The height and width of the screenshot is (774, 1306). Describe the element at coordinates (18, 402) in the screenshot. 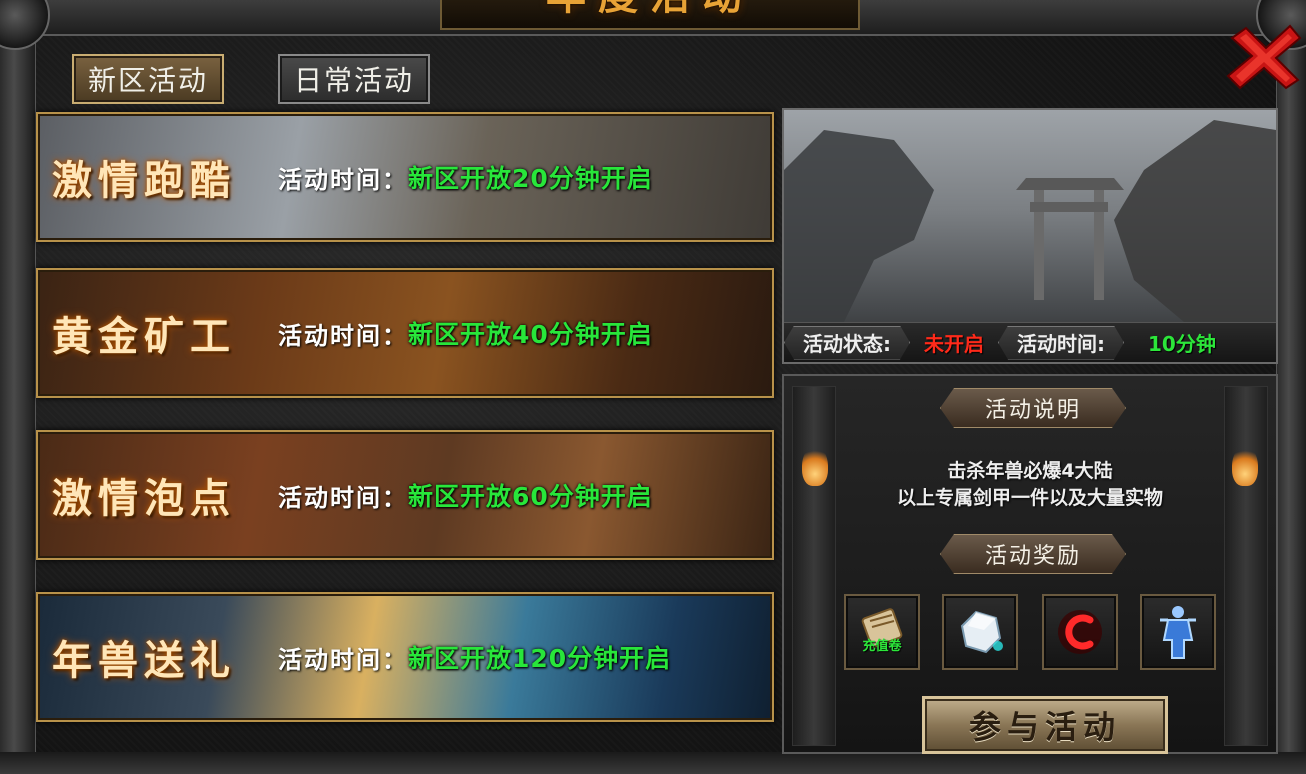

I see `window-left-border` at that location.